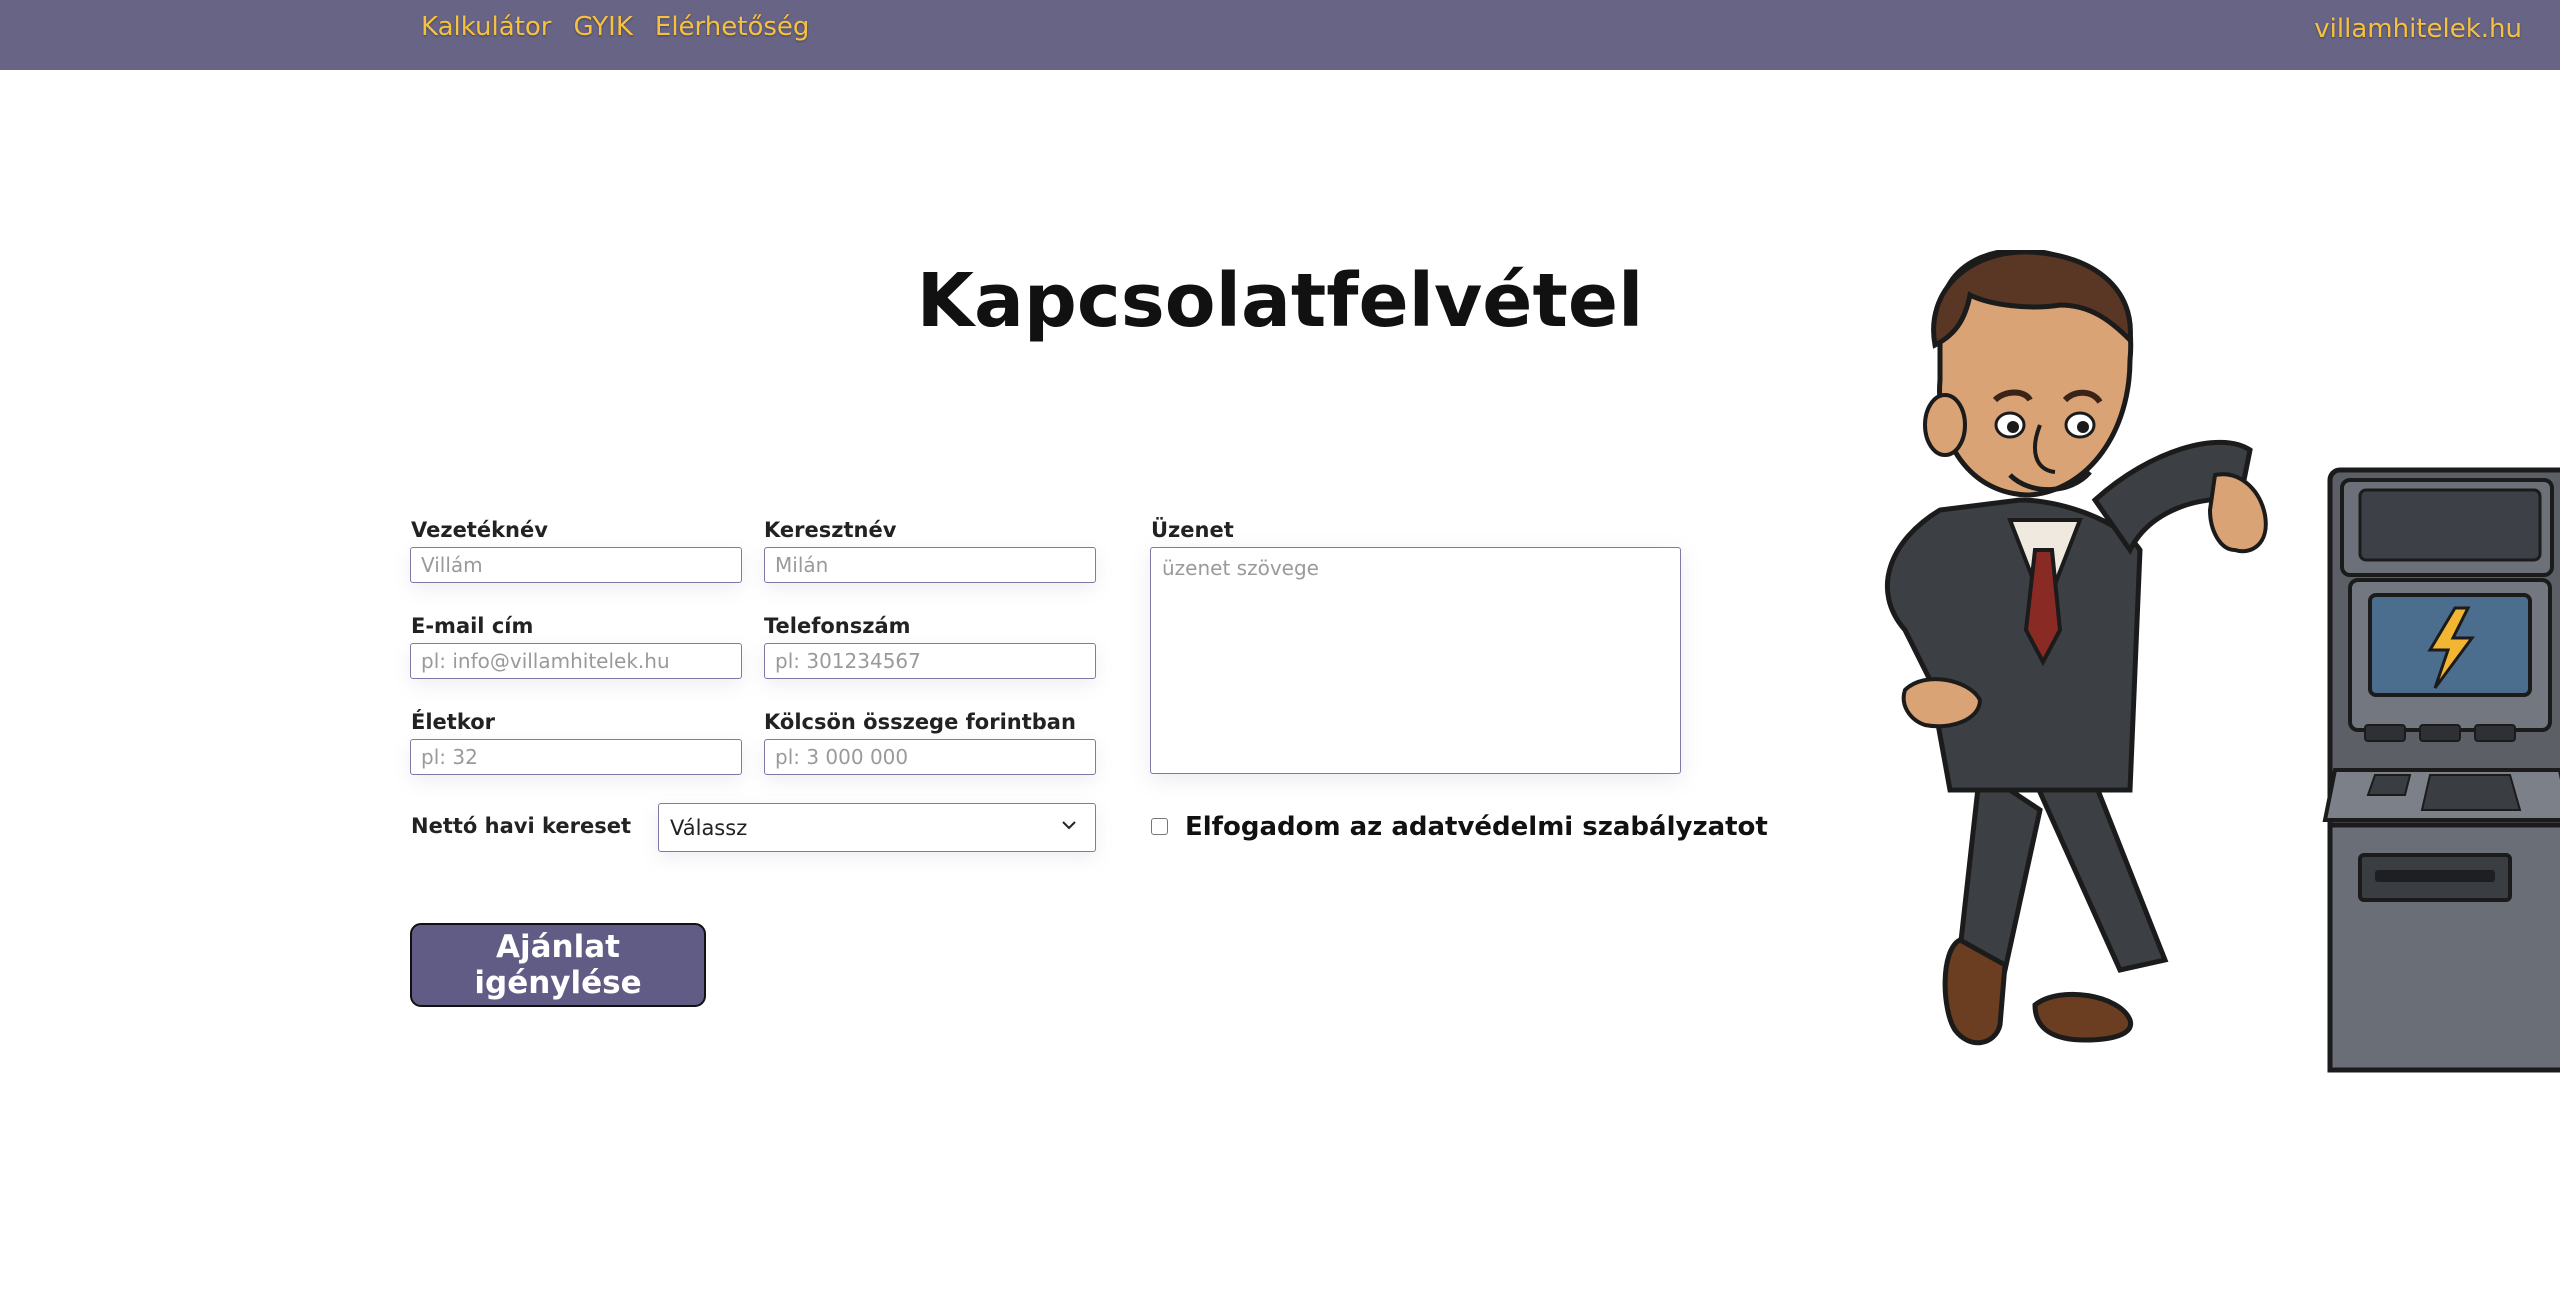  Describe the element at coordinates (576, 757) in the screenshot. I see `age-input` at that location.